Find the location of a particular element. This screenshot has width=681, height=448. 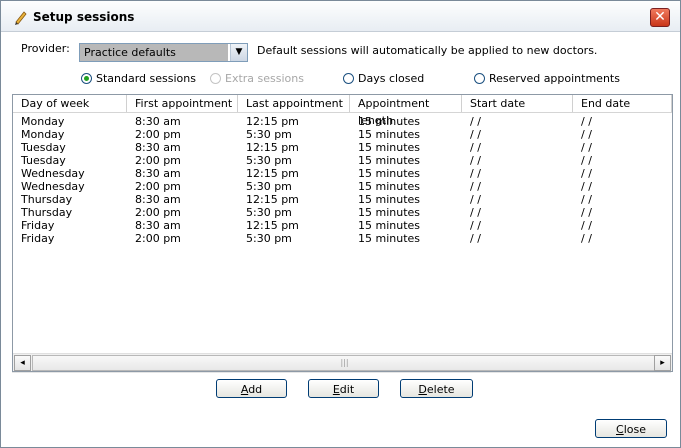

scrollbar-thumb: ||| is located at coordinates (344, 363).